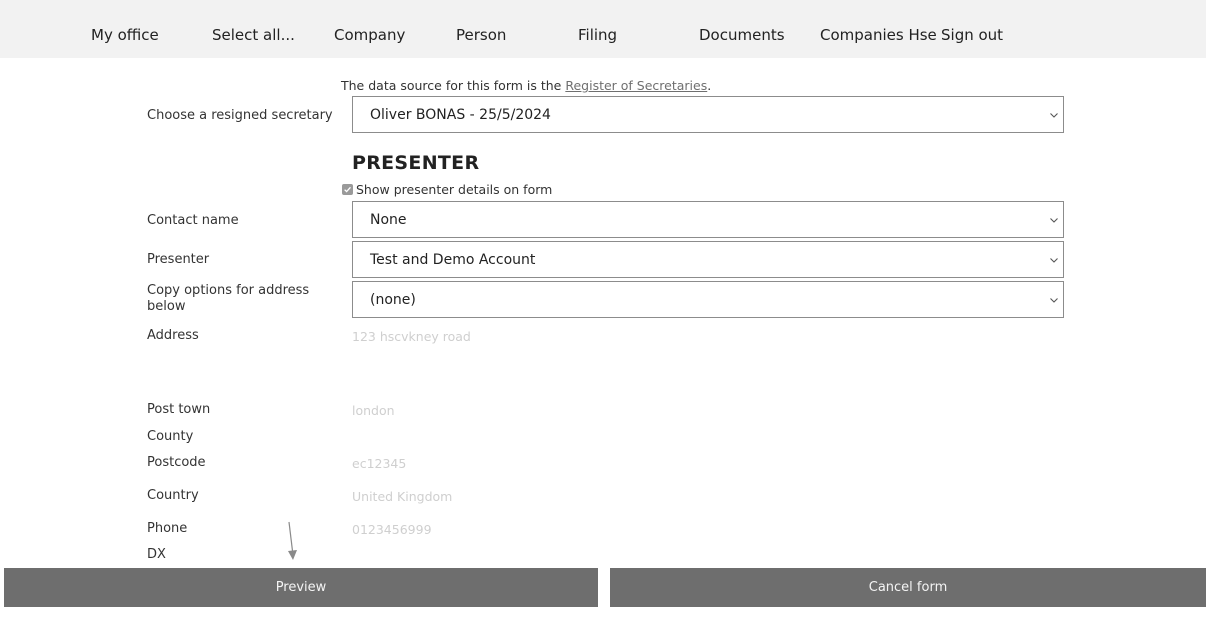 This screenshot has height=624, width=1206. I want to click on postcode-field: ec12345, so click(379, 463).